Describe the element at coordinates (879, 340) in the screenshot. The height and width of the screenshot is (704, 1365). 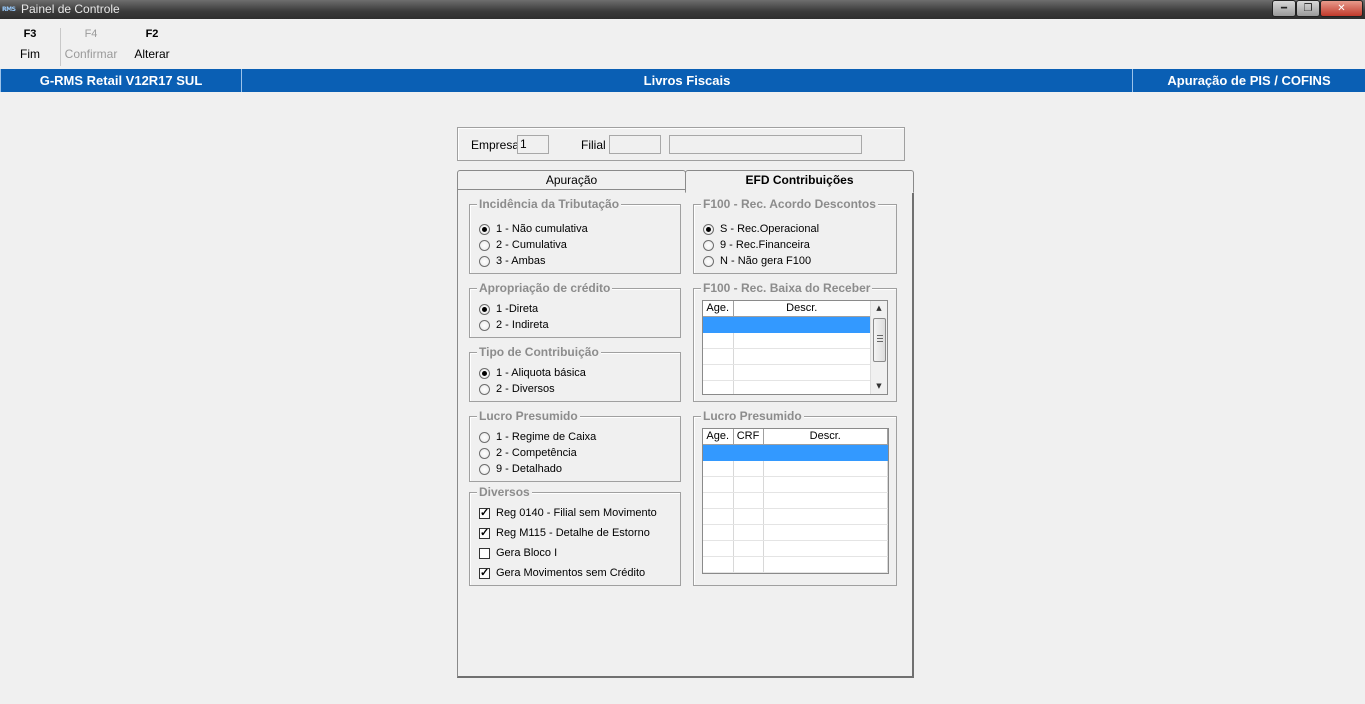
I see `scroll-thumb` at that location.